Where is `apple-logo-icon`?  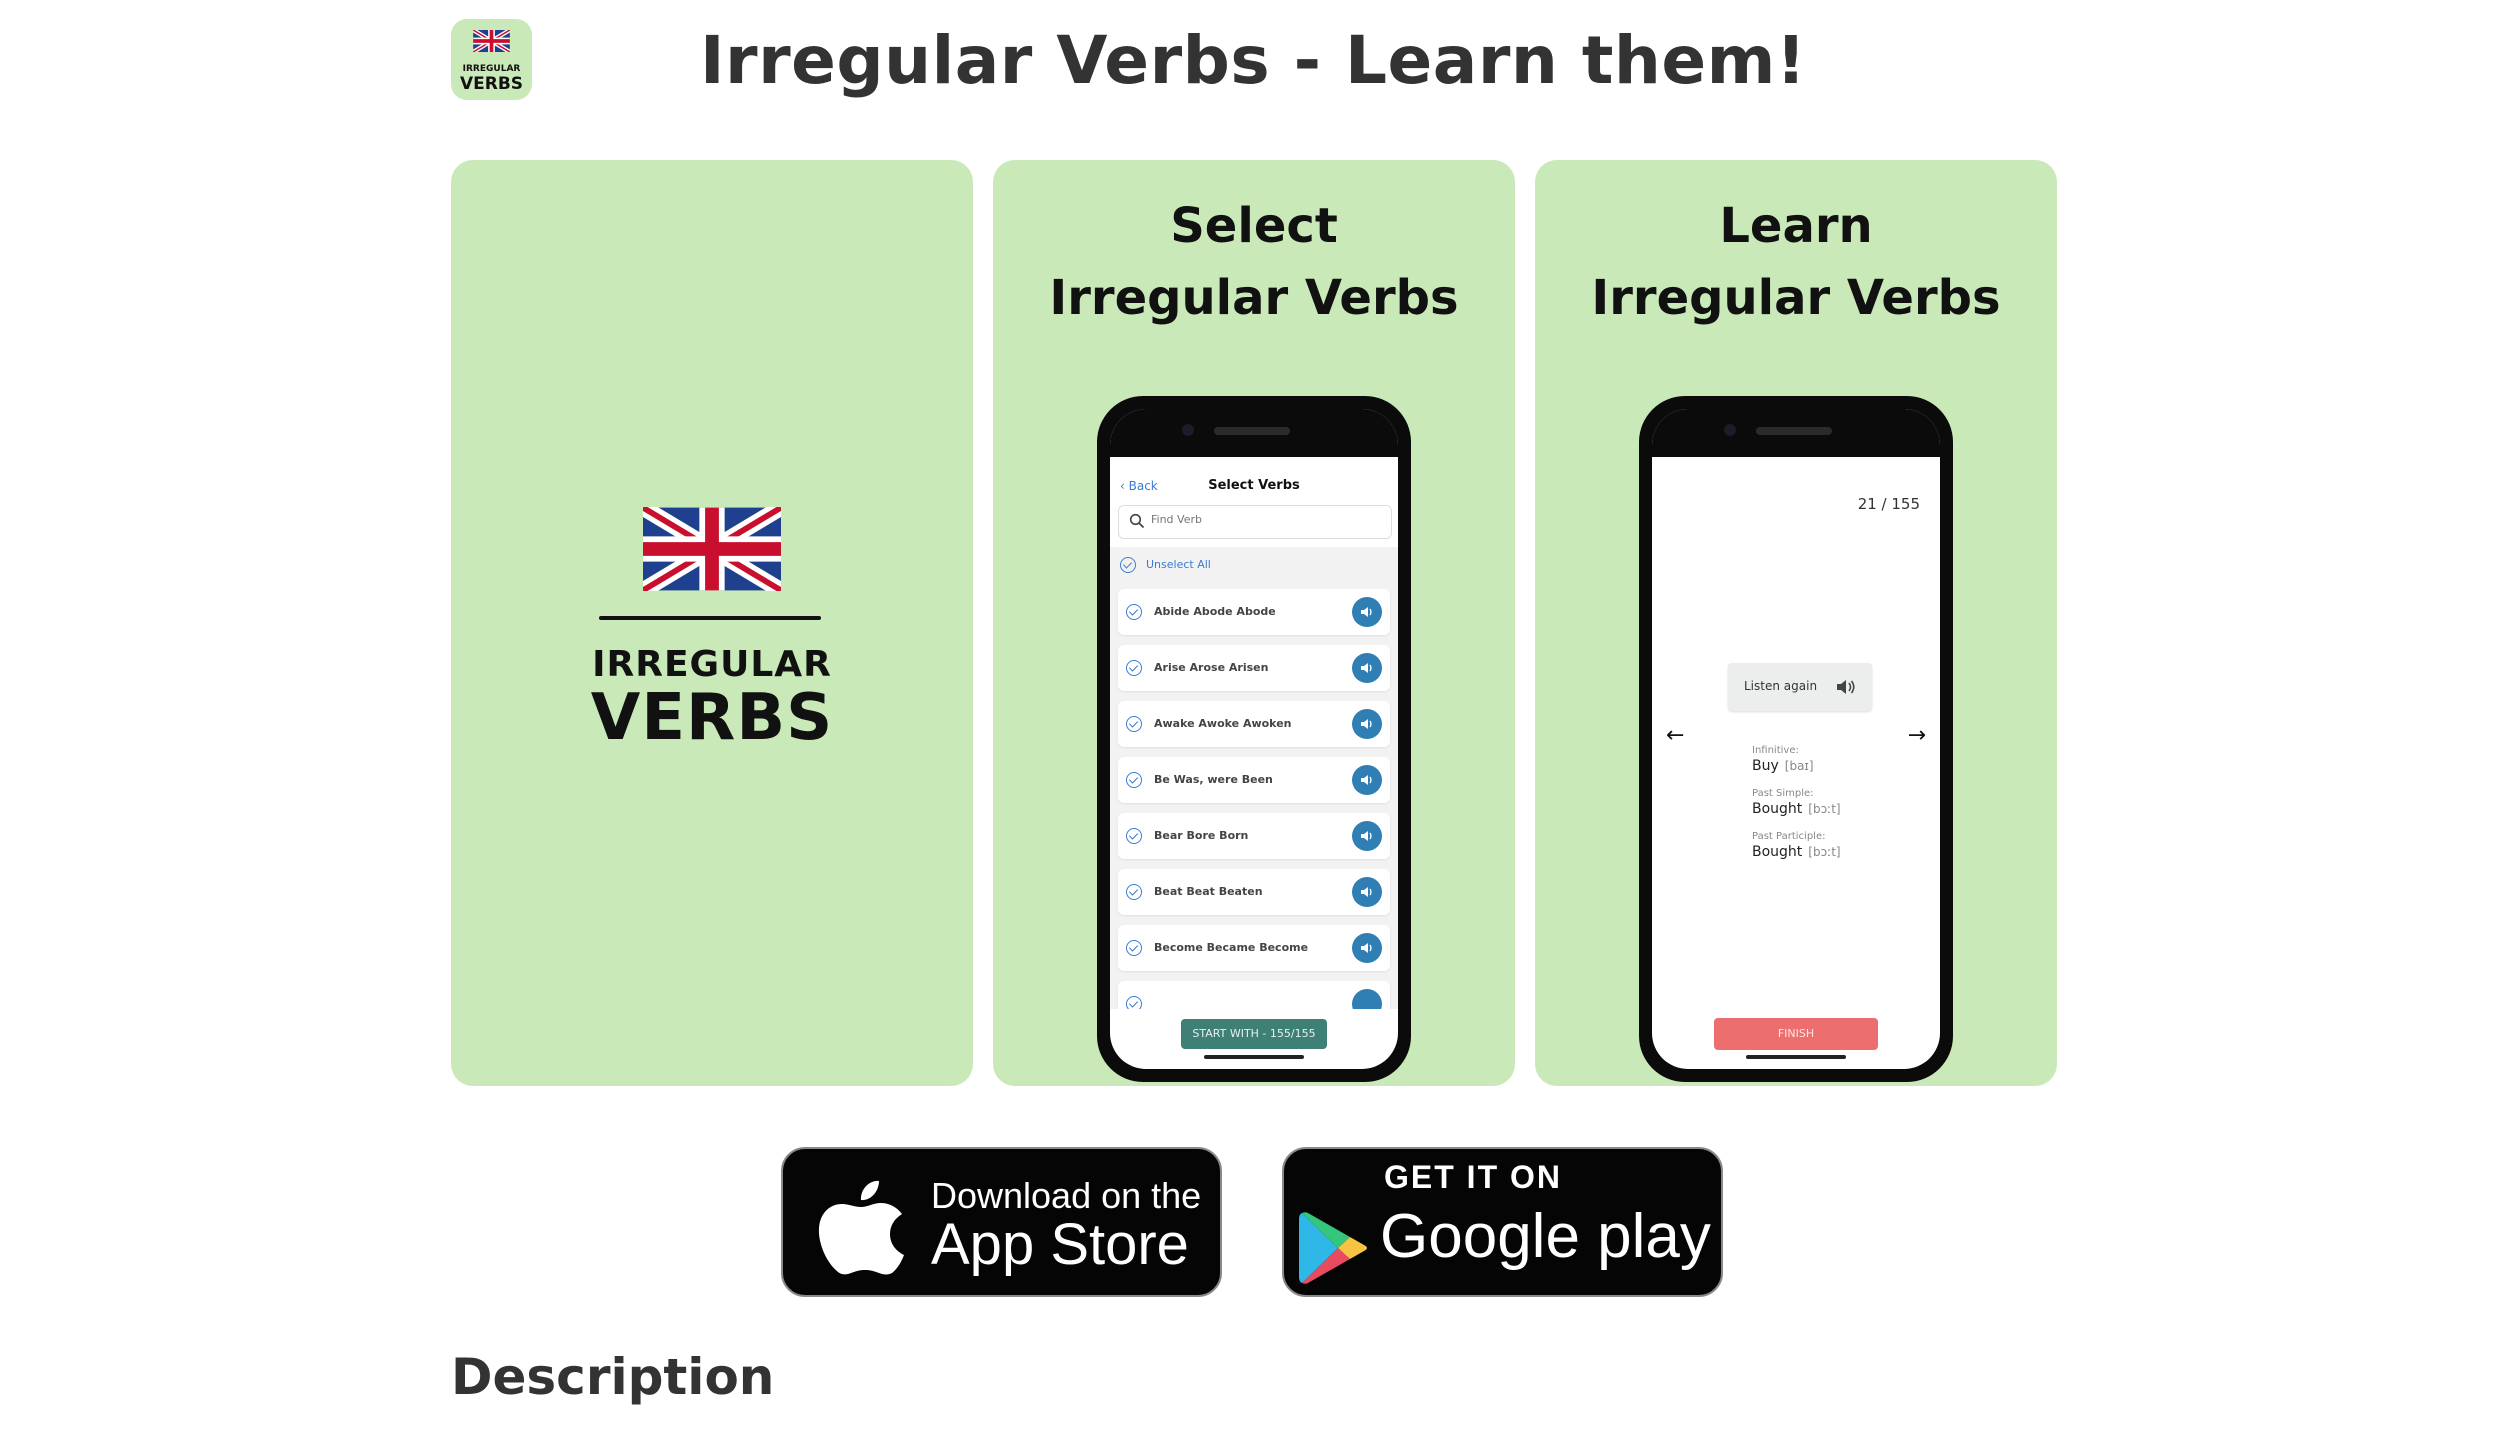
apple-logo-icon is located at coordinates (861, 1227).